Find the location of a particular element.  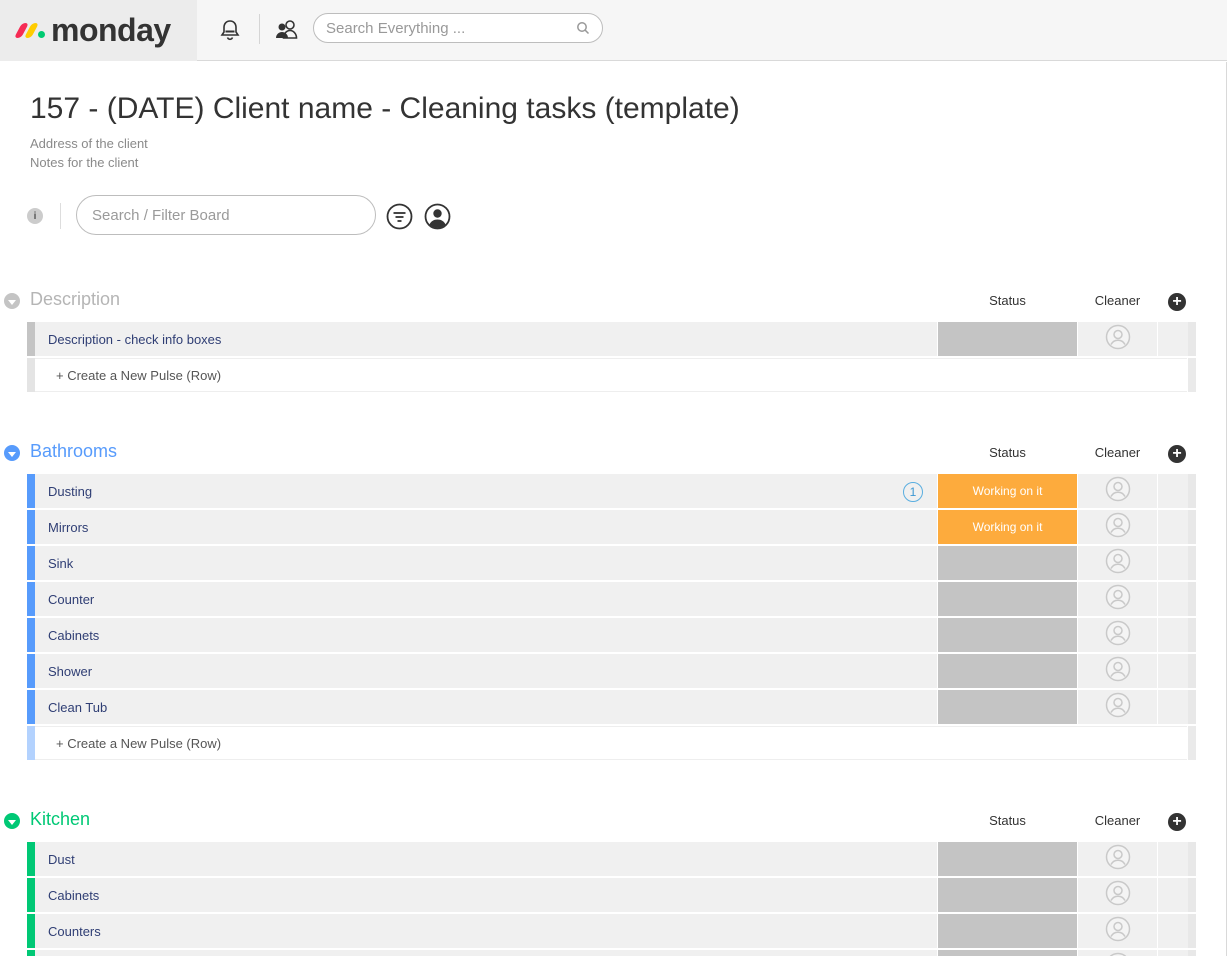

global-search is located at coordinates (458, 28).